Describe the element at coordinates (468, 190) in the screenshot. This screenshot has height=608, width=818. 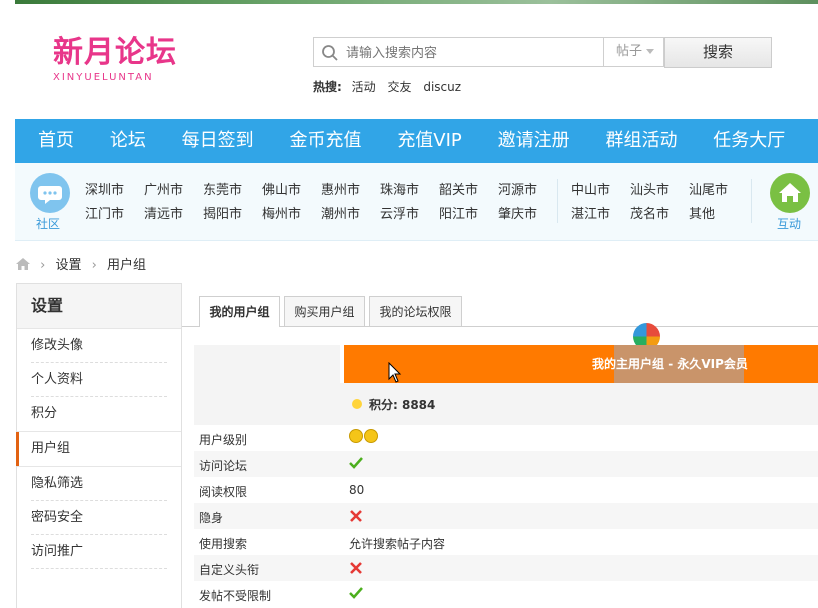
I see `city-link: 韶关市` at that location.